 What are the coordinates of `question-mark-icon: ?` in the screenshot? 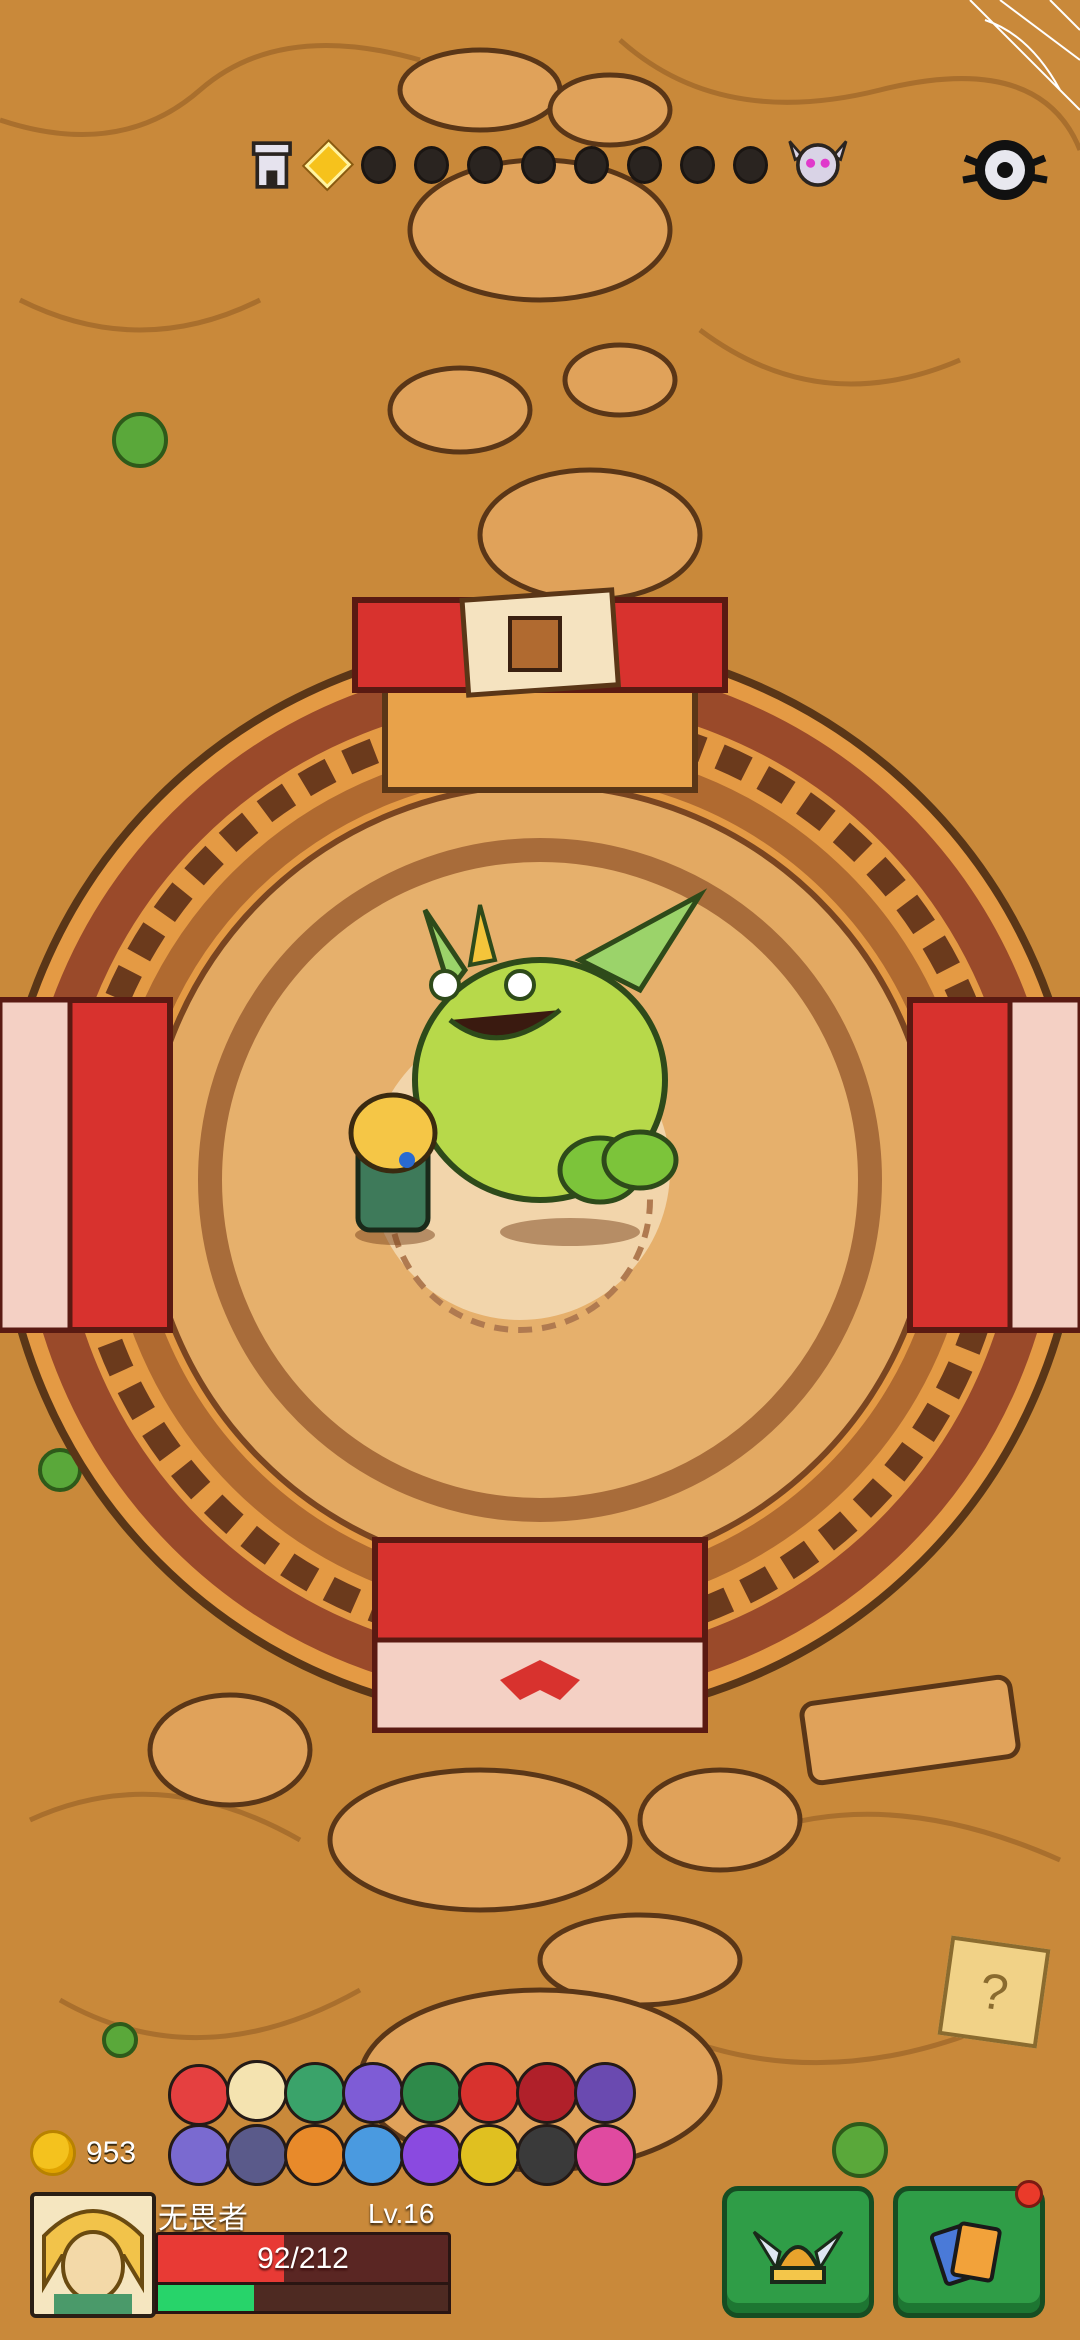 It's located at (994, 1992).